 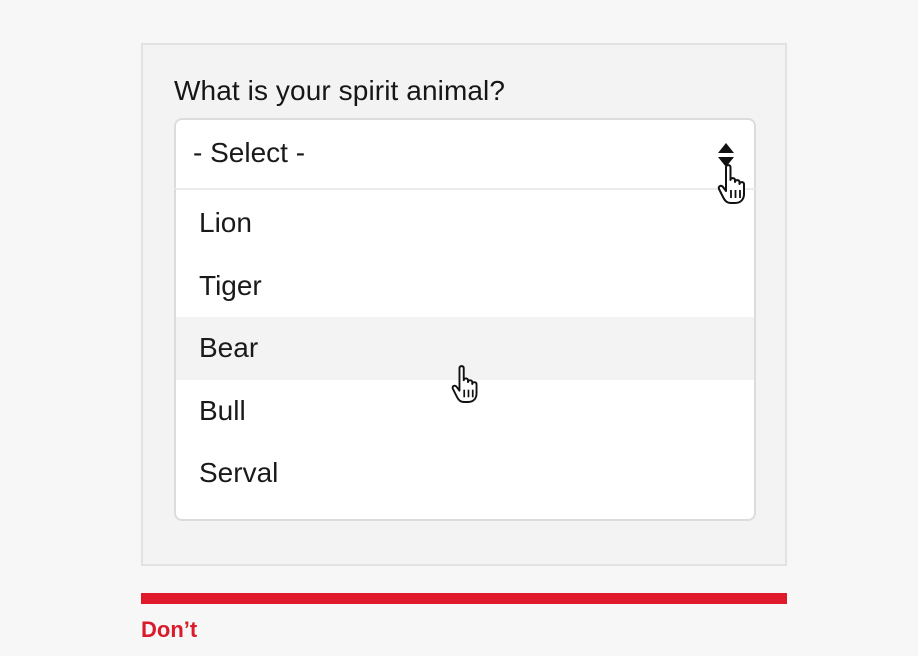 What do you see at coordinates (464, 598) in the screenshot?
I see `dont-indicator-bar` at bounding box center [464, 598].